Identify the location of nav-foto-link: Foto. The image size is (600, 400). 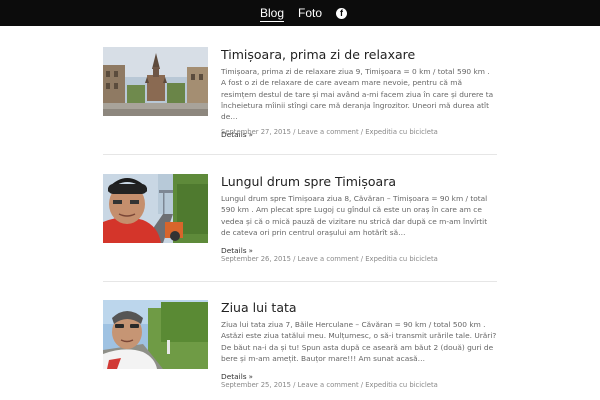
(310, 13).